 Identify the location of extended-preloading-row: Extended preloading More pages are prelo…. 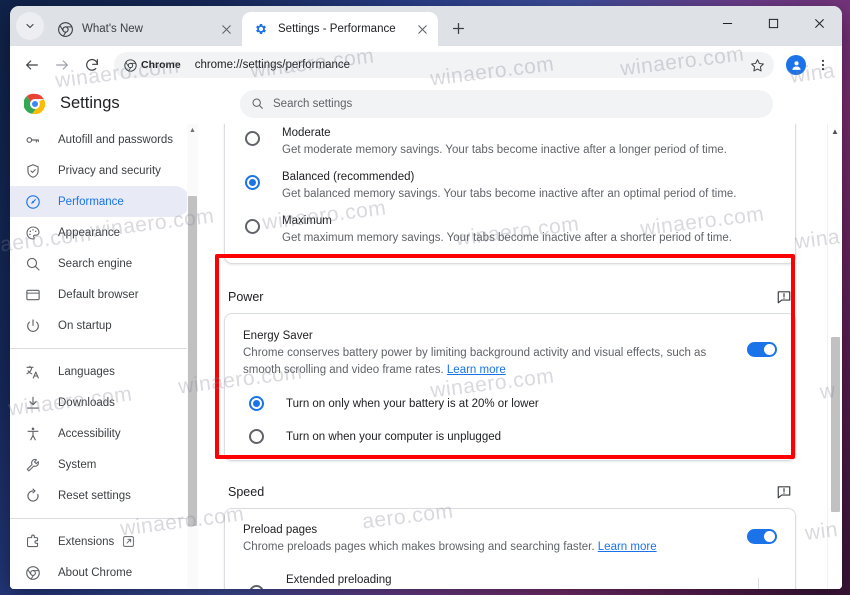
(510, 581).